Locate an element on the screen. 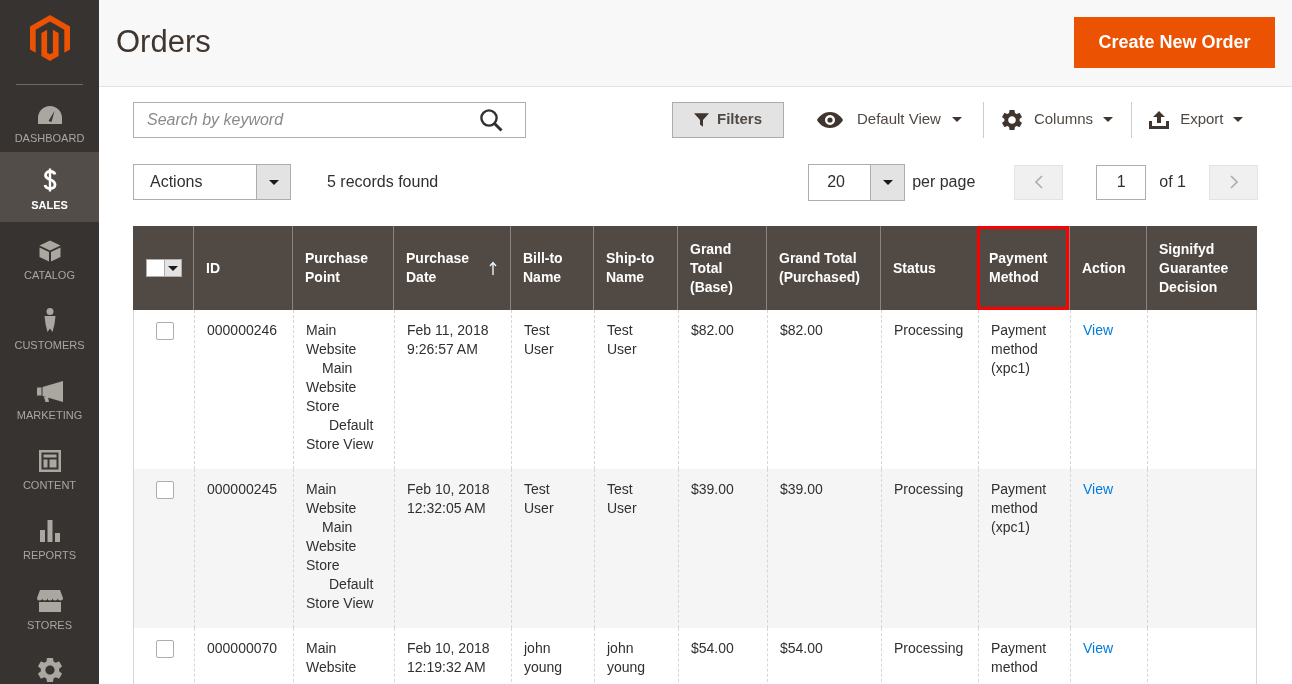 Image resolution: width=1292 pixels, height=684 pixels. sidebar-item: CATALOG is located at coordinates (49, 257).